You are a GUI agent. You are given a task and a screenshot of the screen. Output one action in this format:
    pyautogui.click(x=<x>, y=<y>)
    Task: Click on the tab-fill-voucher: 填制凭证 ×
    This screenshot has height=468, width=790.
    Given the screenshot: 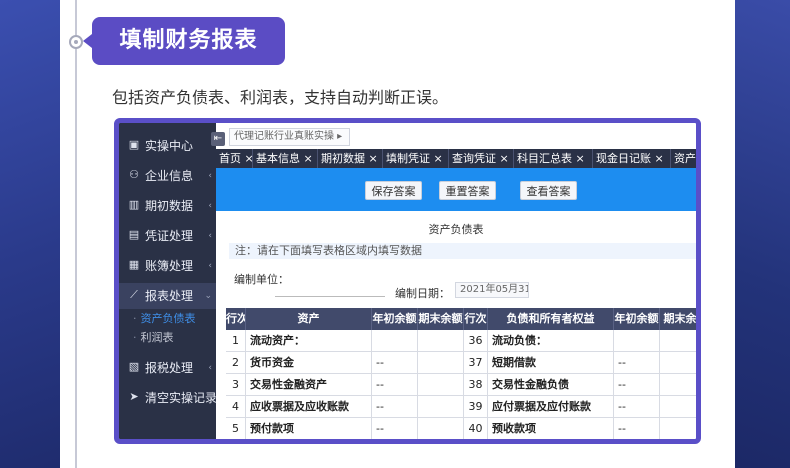 What is the action you would take?
    pyautogui.click(x=416, y=158)
    